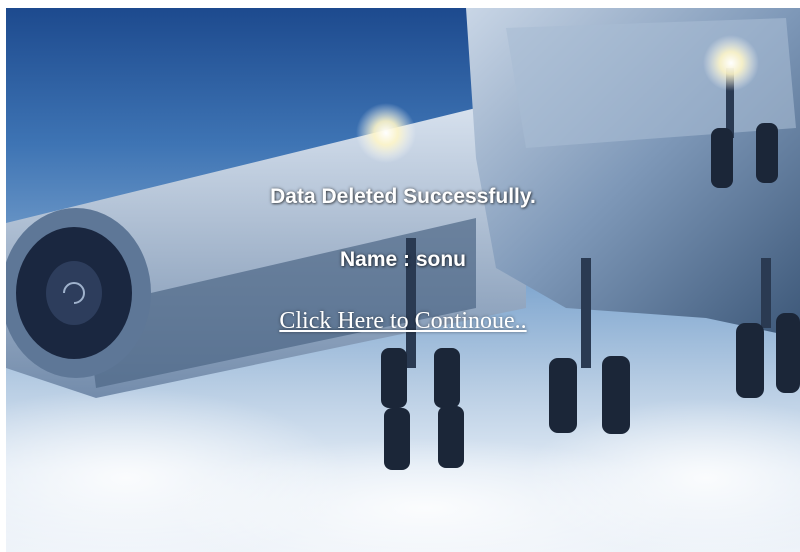 Image resolution: width=800 pixels, height=552 pixels. I want to click on name-label: Name, so click(368, 259).